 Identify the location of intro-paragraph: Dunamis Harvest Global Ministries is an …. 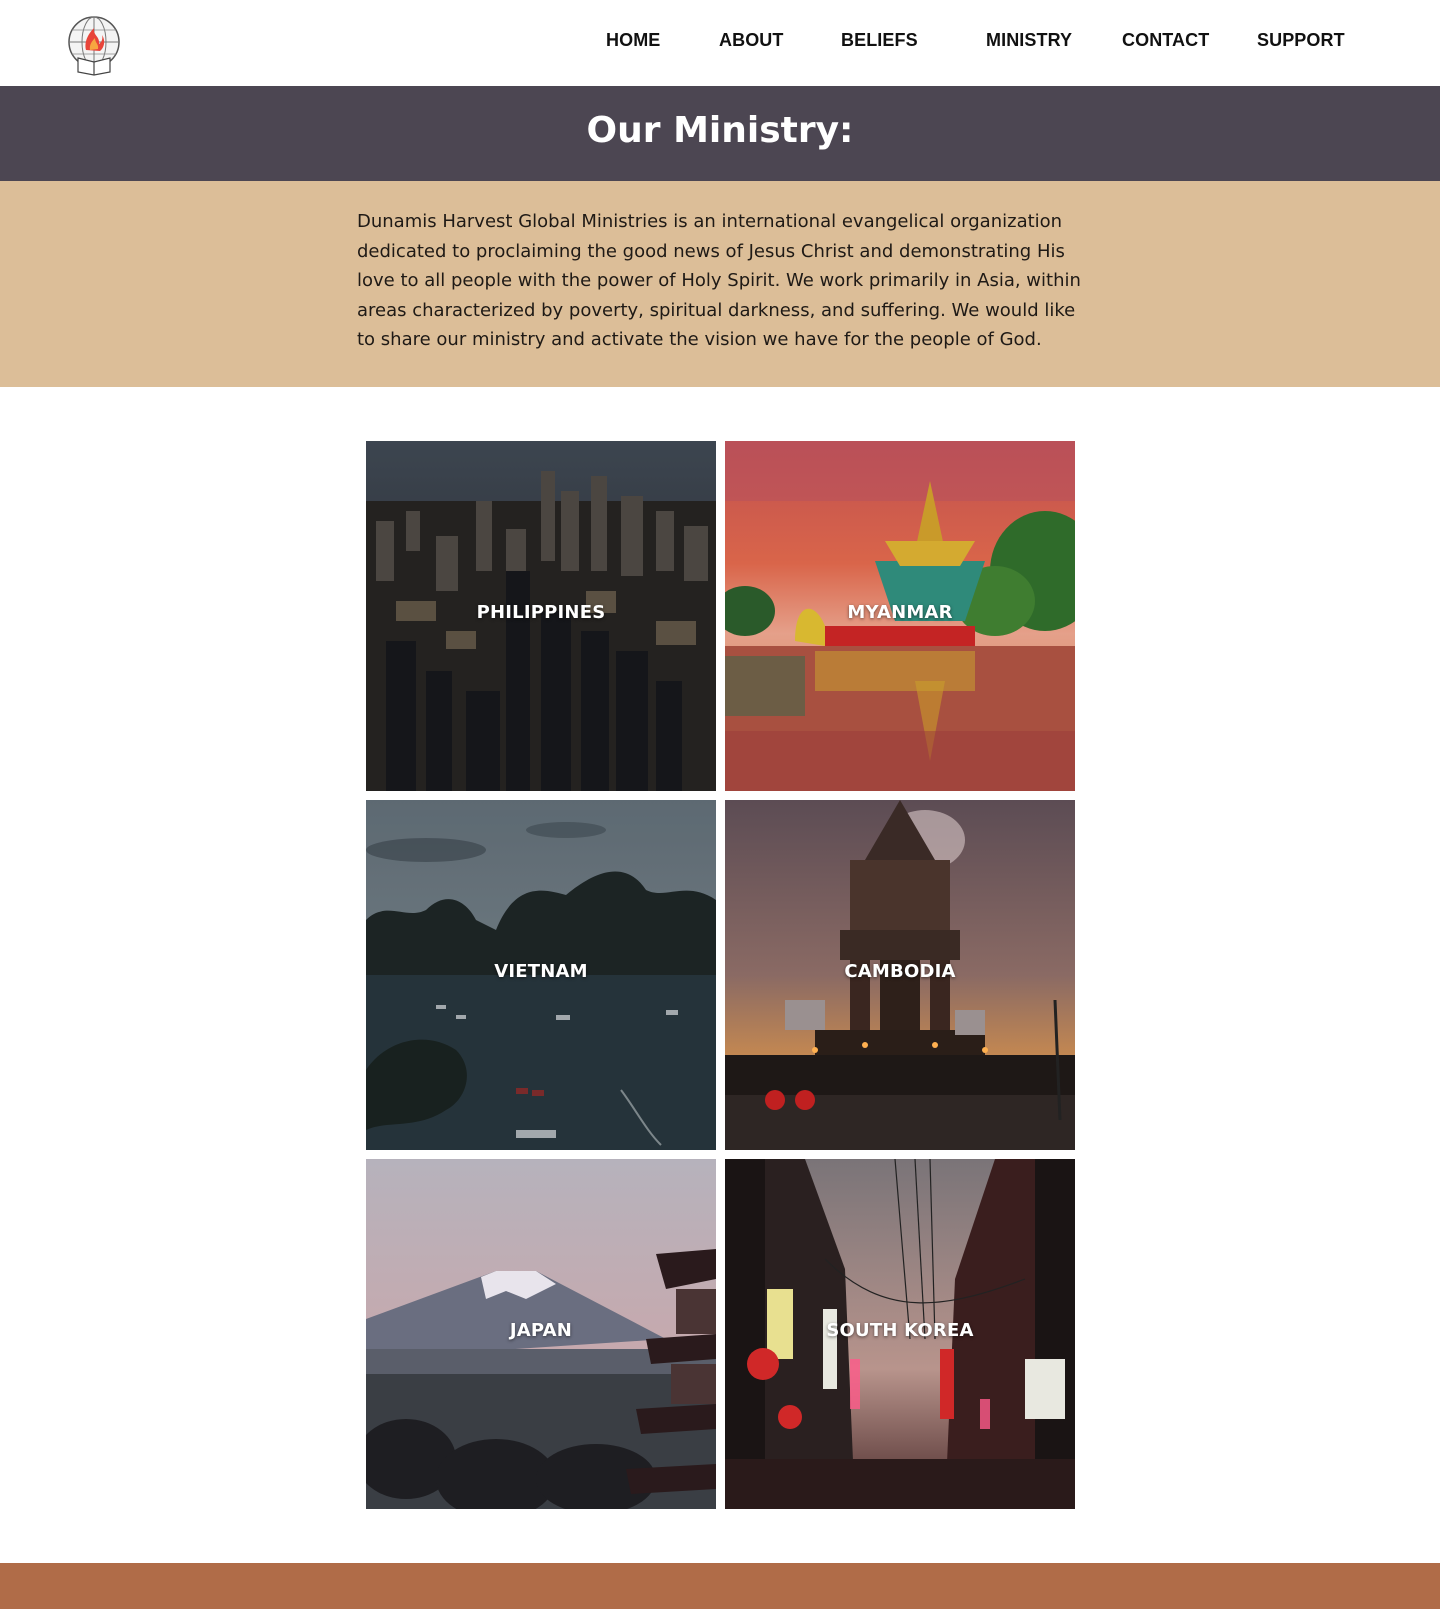
(719, 280).